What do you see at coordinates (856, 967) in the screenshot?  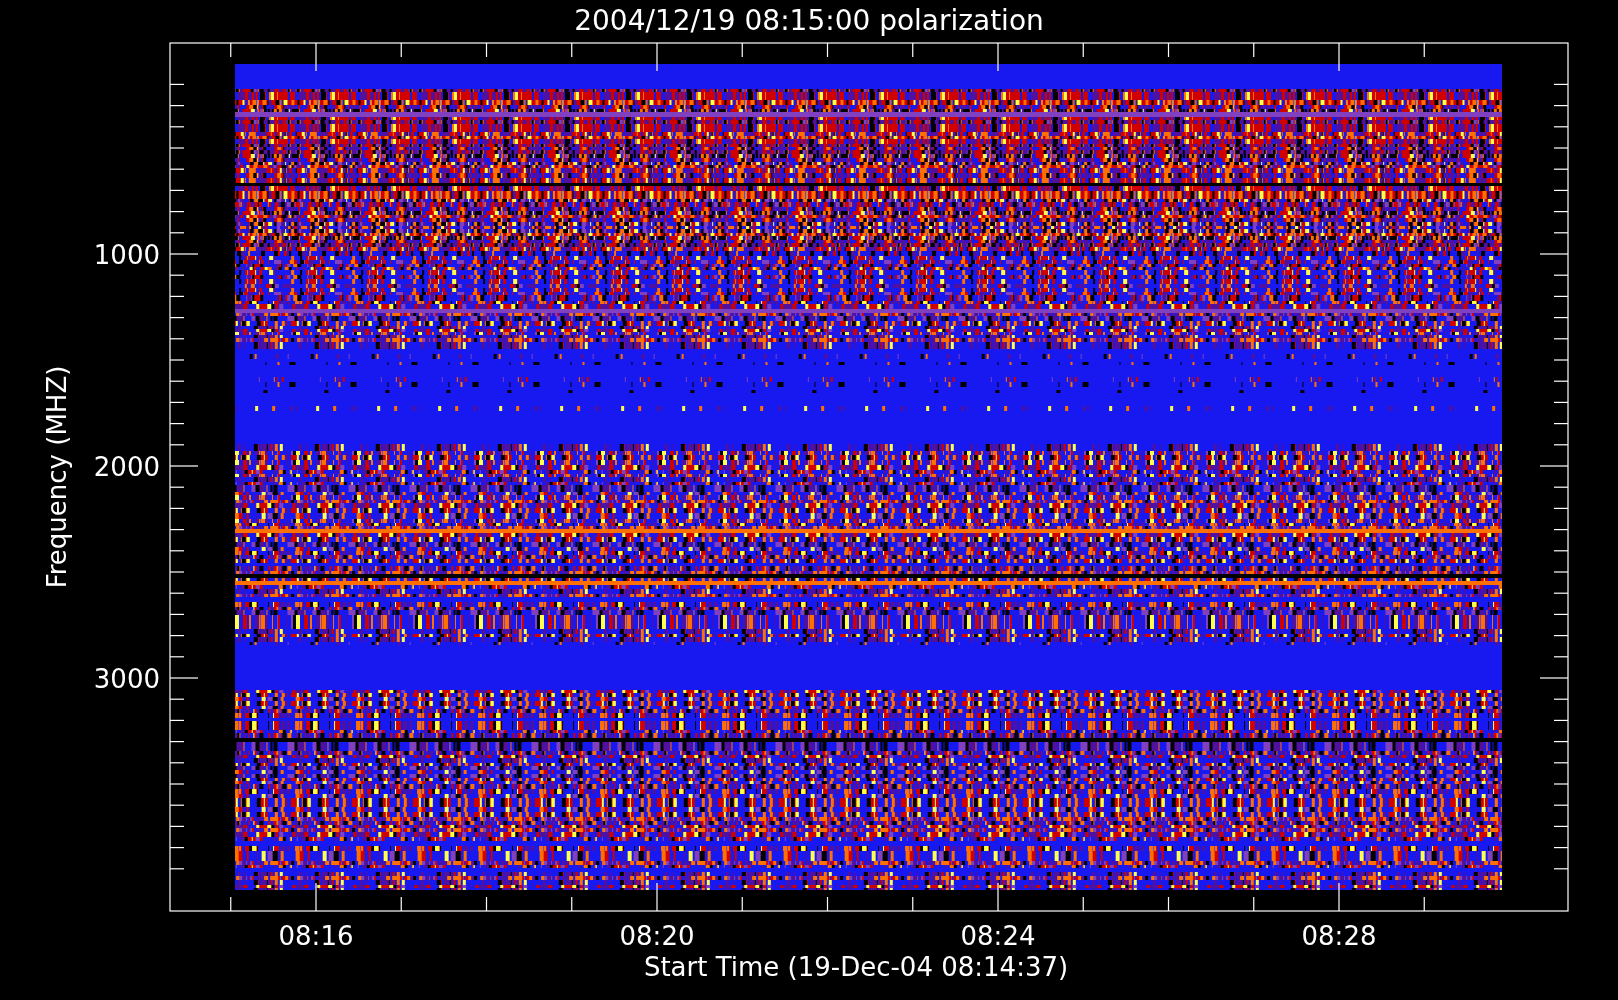 I see `x-axis-label: Start Time (19-Dec-04 08:14:37)` at bounding box center [856, 967].